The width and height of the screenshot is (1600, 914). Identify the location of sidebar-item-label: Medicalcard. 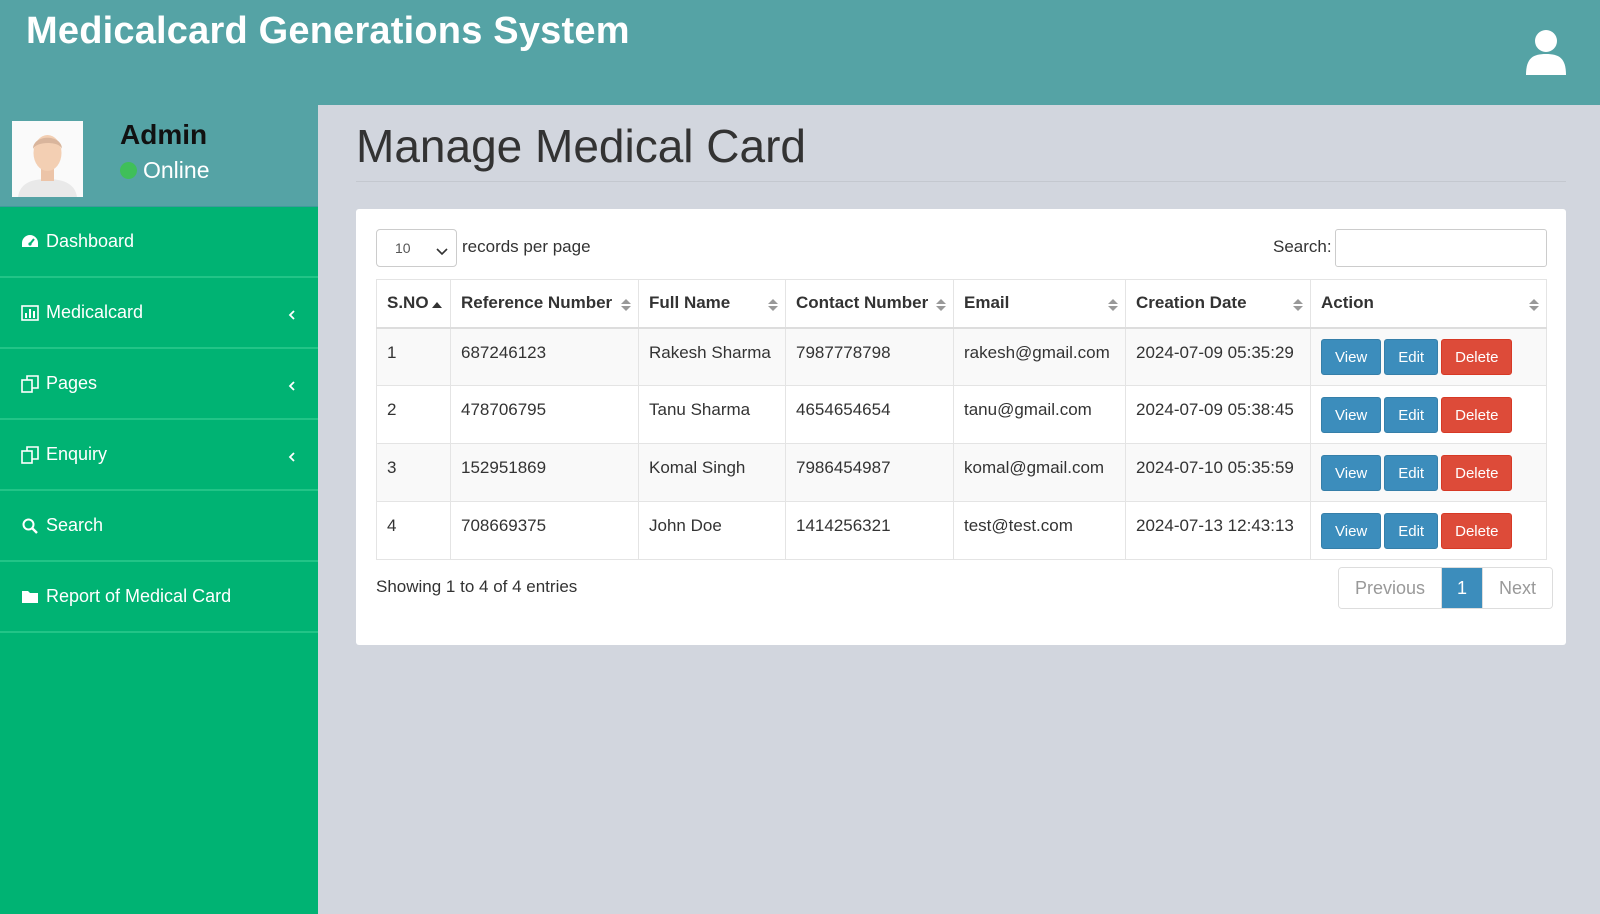
(95, 312).